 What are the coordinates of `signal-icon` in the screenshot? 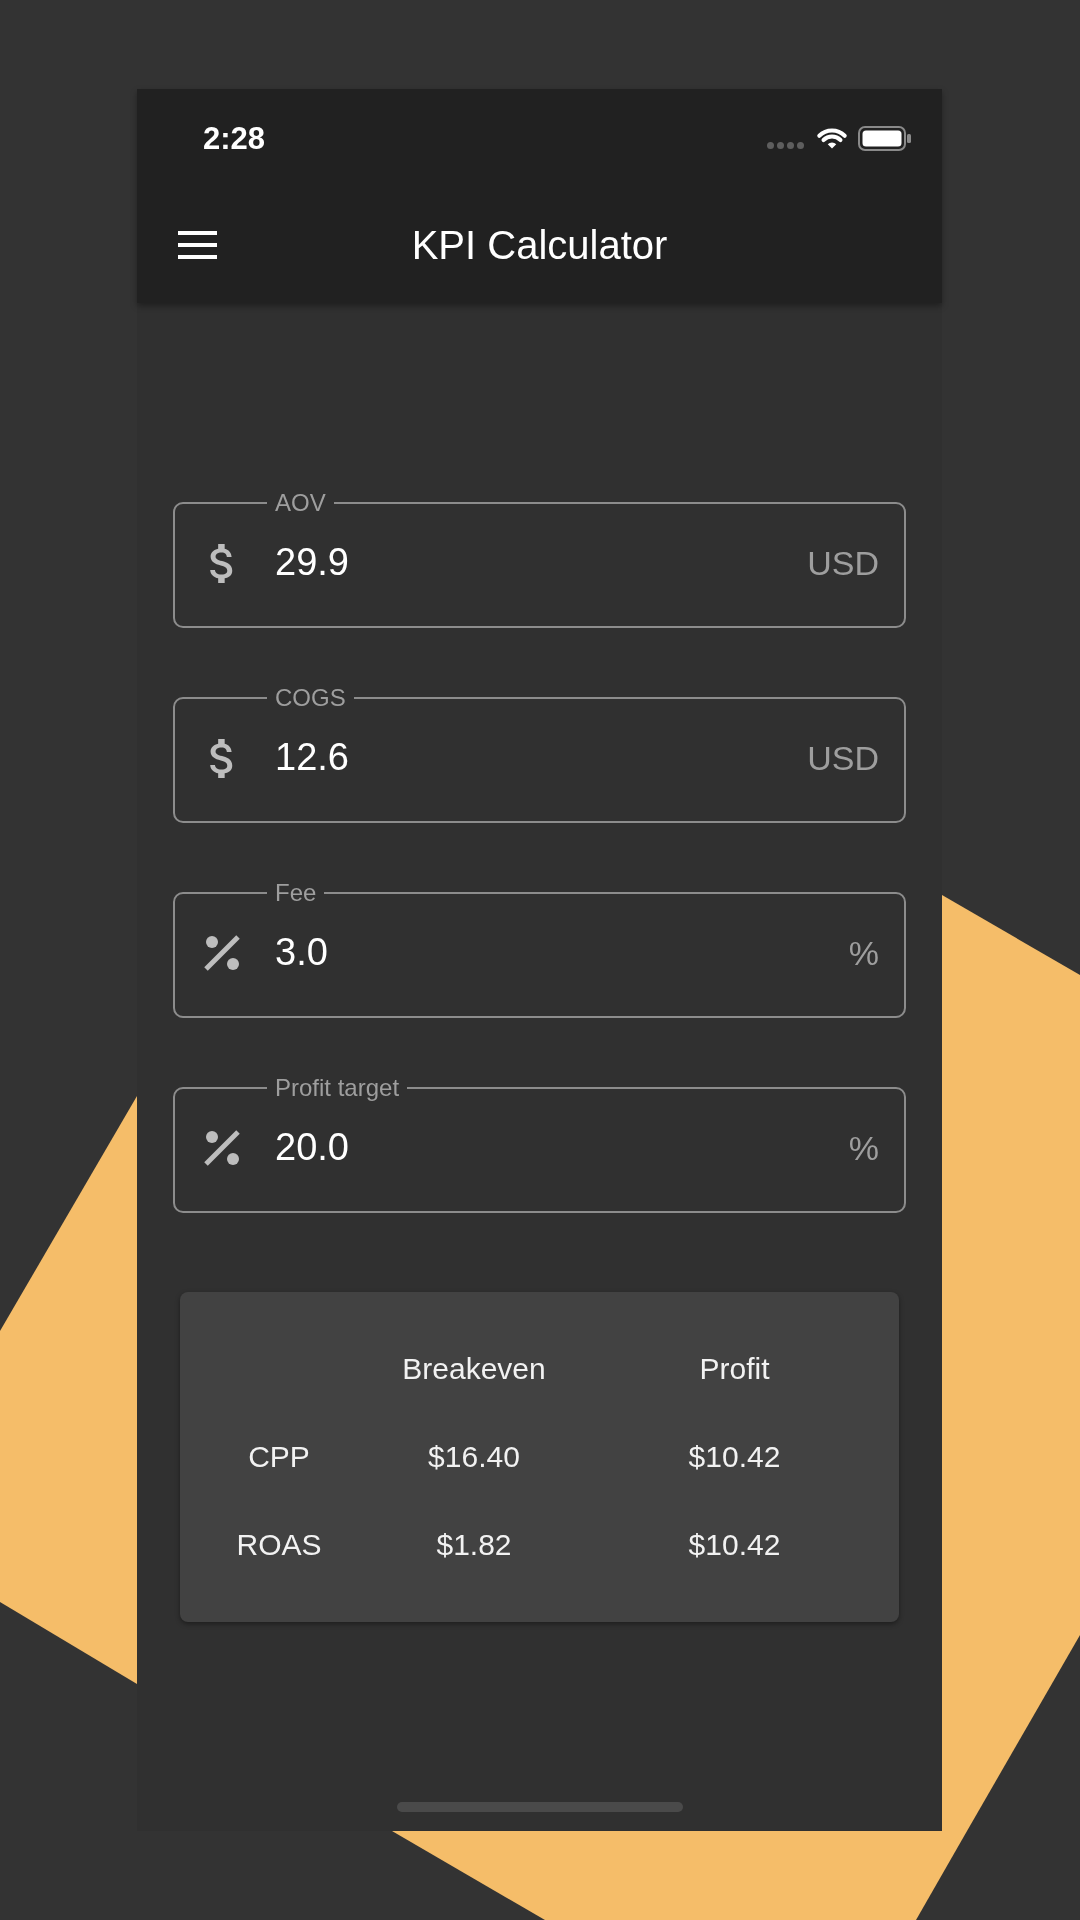 It's located at (785, 145).